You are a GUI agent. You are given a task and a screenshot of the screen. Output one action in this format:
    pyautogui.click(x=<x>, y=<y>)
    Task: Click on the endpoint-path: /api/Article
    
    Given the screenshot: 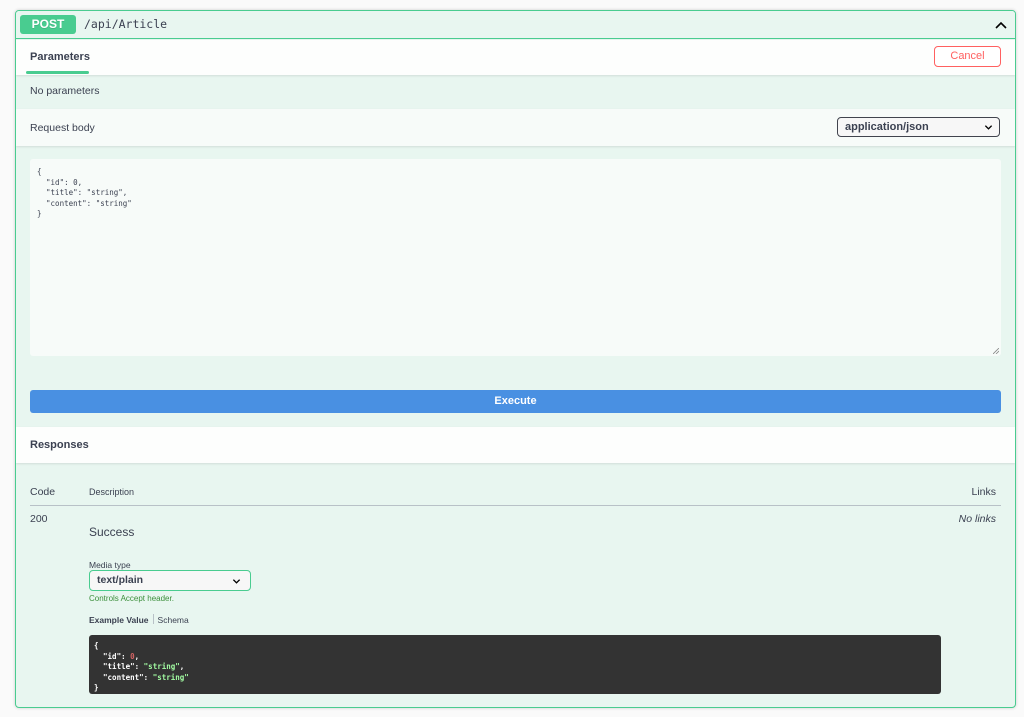 What is the action you would take?
    pyautogui.click(x=126, y=24)
    